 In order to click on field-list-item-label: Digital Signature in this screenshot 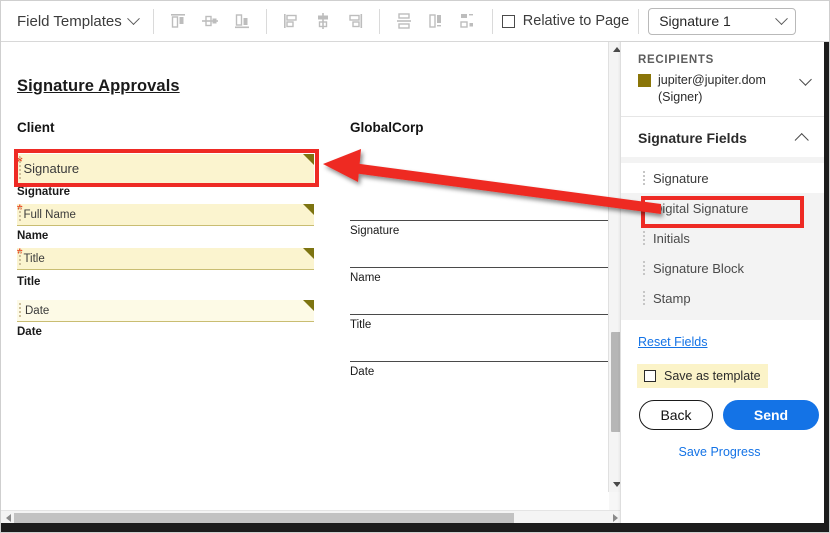, I will do `click(701, 208)`.